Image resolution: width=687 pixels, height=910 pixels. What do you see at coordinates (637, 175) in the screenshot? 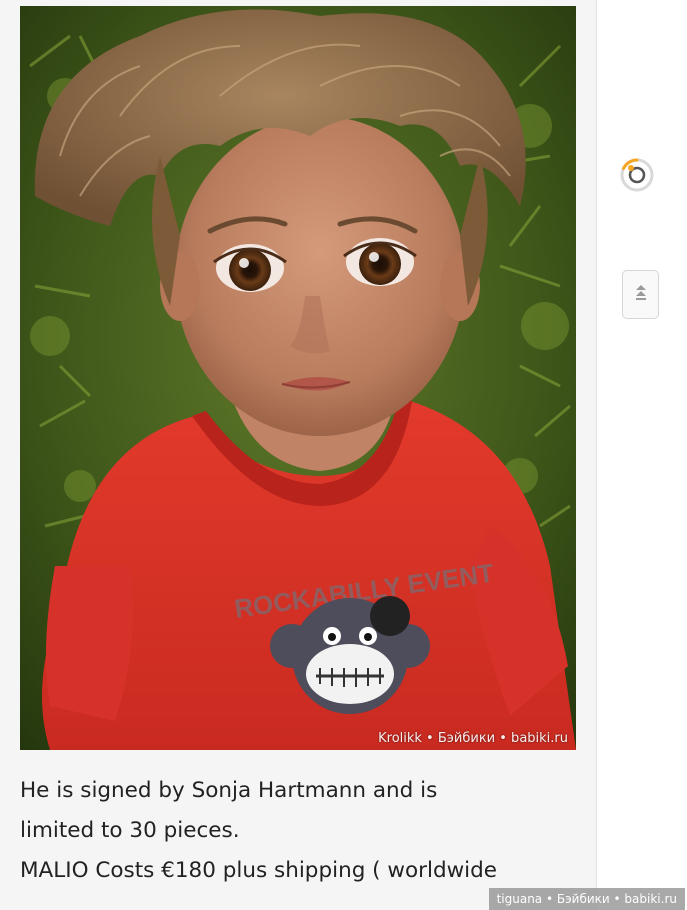
I see `spinner-icon` at bounding box center [637, 175].